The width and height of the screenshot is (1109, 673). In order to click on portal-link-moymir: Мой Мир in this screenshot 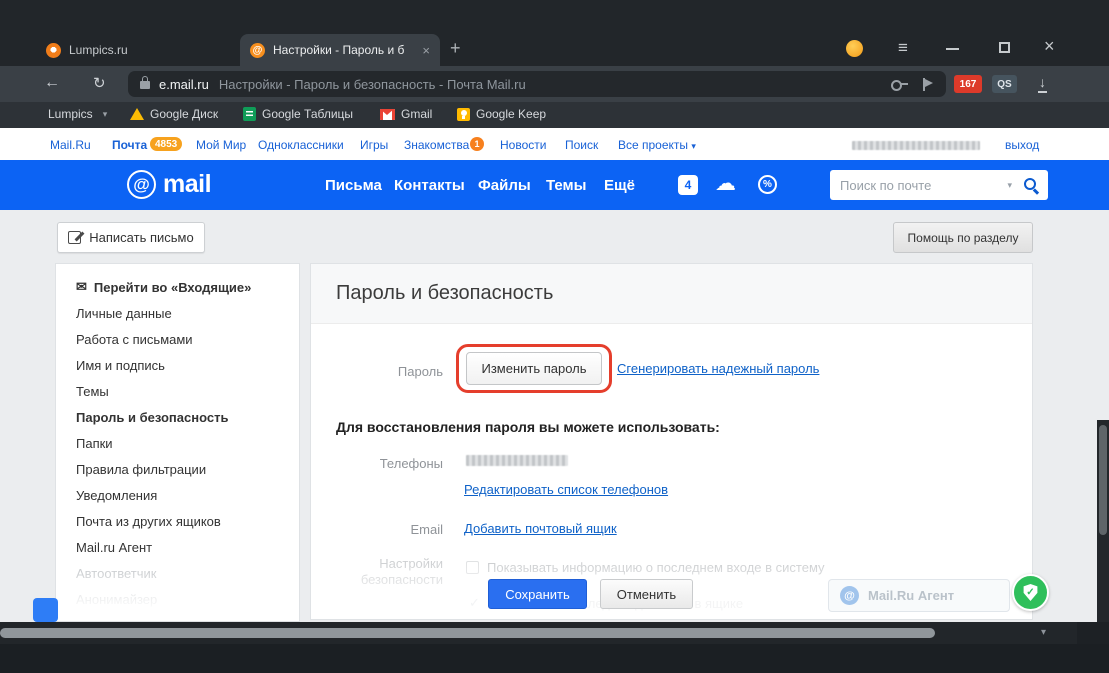, I will do `click(221, 145)`.